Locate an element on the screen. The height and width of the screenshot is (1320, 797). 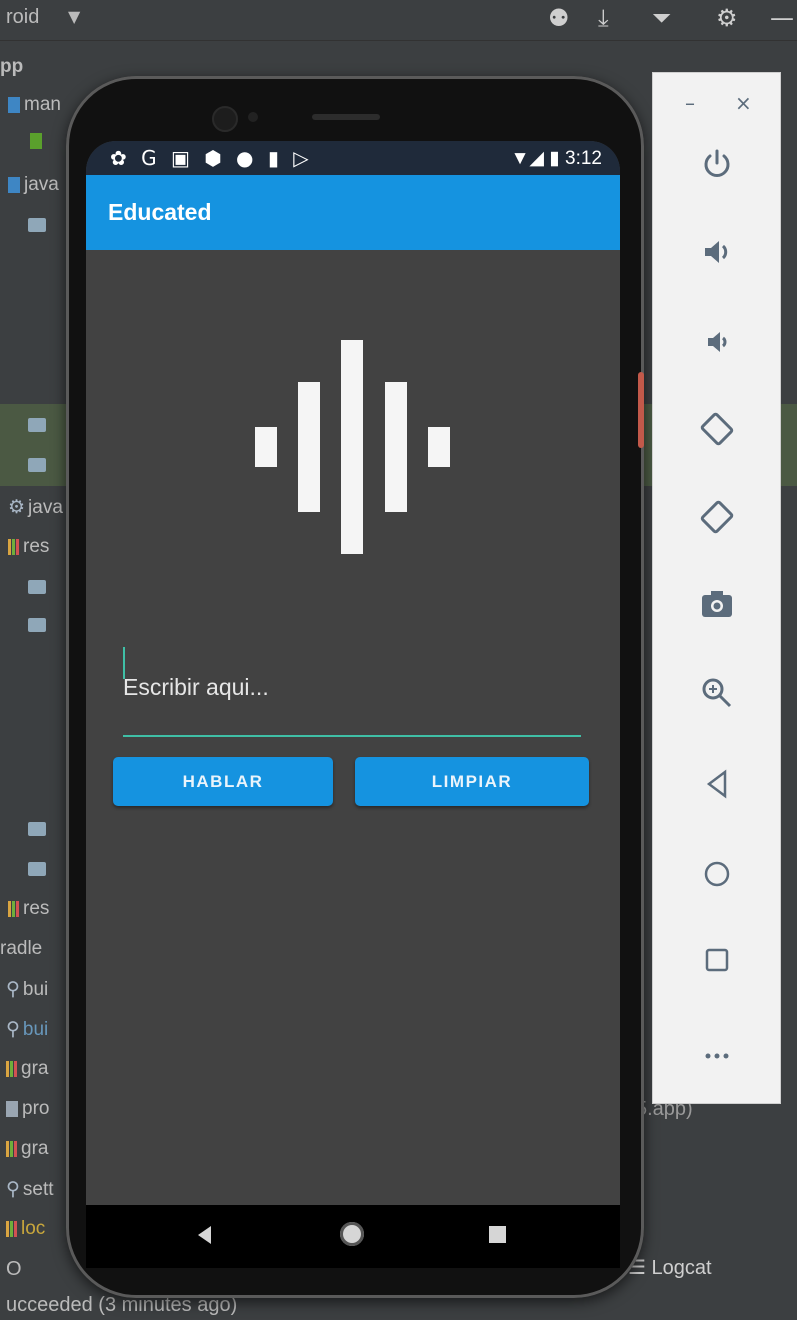
rotate-left-button is located at coordinates (716, 433).